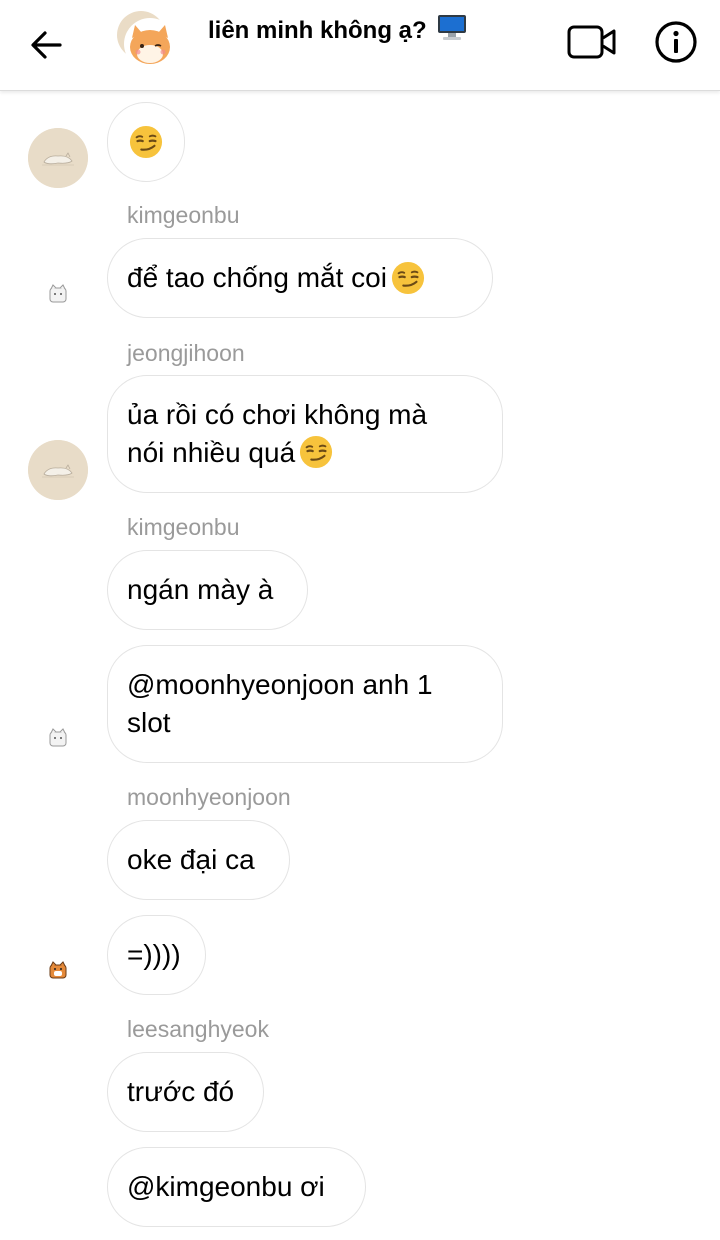  Describe the element at coordinates (452, 27) in the screenshot. I see `desktop-computer-icon` at that location.